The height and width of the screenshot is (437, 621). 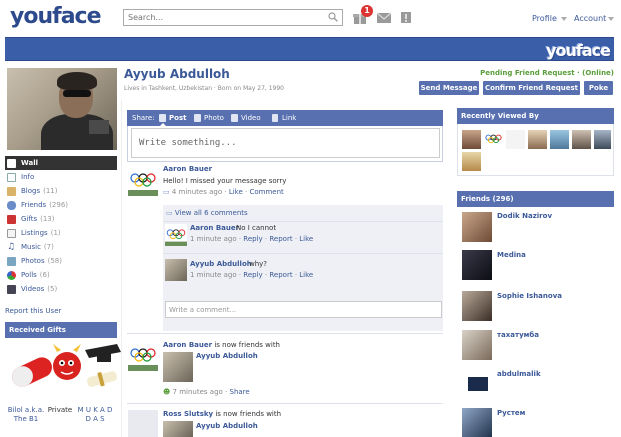 I want to click on link-icon, so click(x=275, y=118).